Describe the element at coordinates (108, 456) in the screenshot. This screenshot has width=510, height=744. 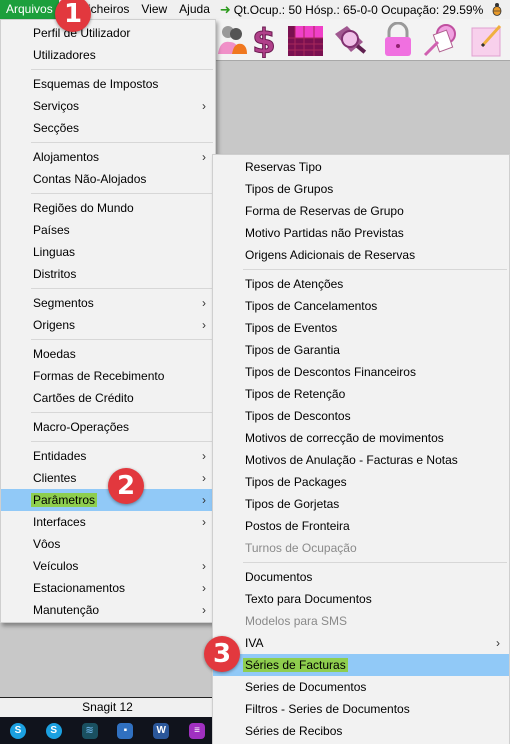
I see `menu-item-entidades: Entidades ›` at that location.